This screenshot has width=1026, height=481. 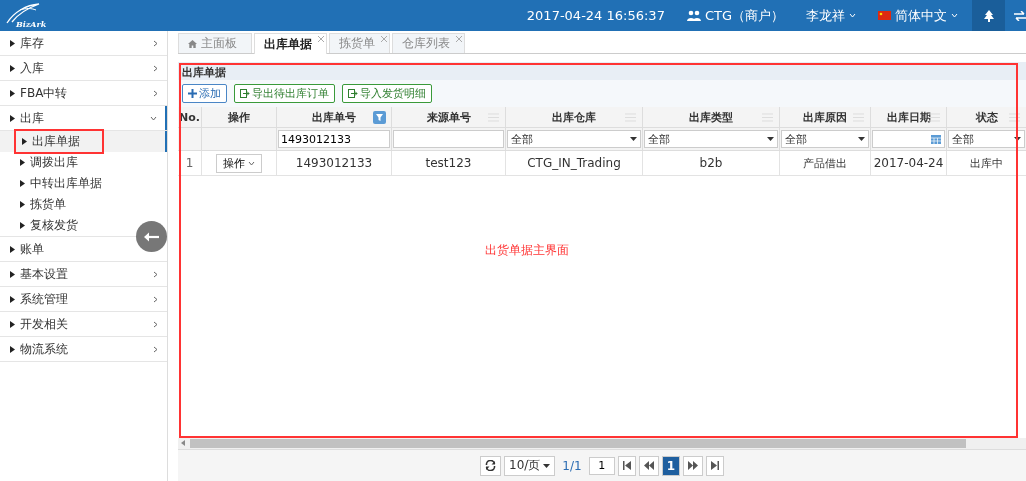 What do you see at coordinates (572, 465) in the screenshot?
I see `page-count: 1/1` at bounding box center [572, 465].